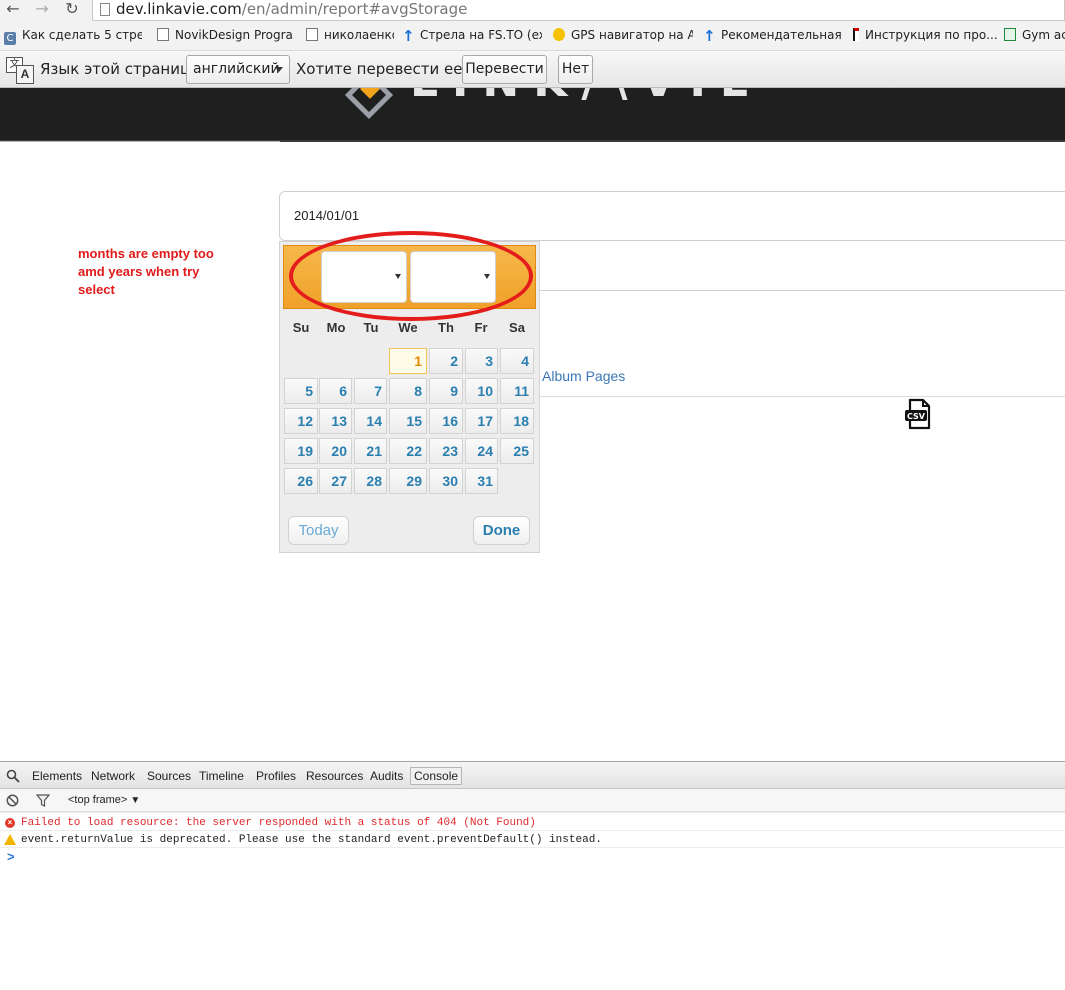 This screenshot has height=990, width=1065. What do you see at coordinates (13, 776) in the screenshot?
I see `search-icon` at bounding box center [13, 776].